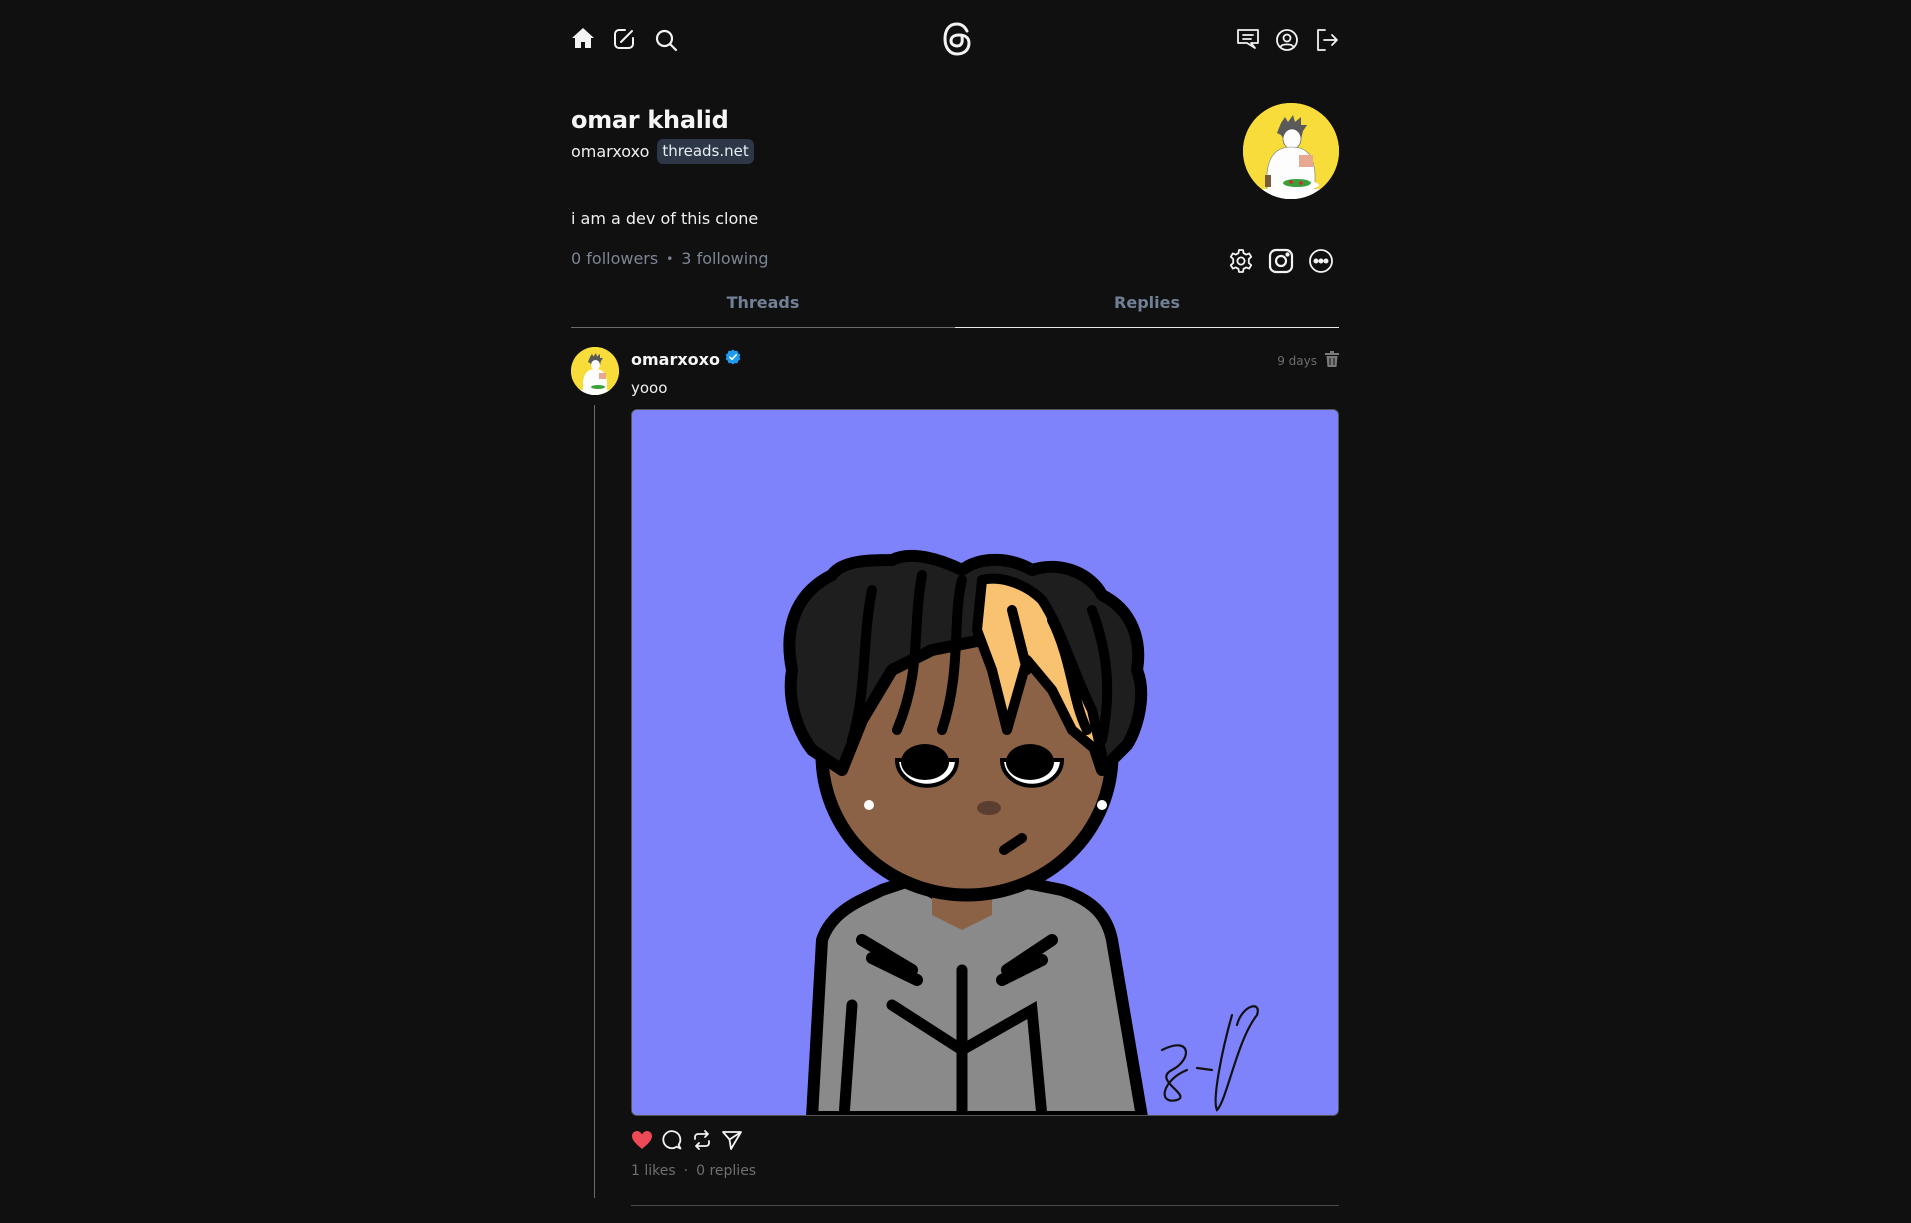  What do you see at coordinates (693, 1171) in the screenshot?
I see `post-counts: 1 likes · 0 replies` at bounding box center [693, 1171].